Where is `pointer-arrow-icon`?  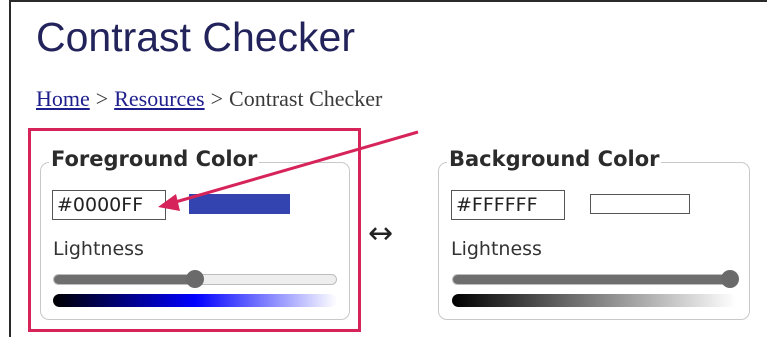
pointer-arrow-icon is located at coordinates (288, 170).